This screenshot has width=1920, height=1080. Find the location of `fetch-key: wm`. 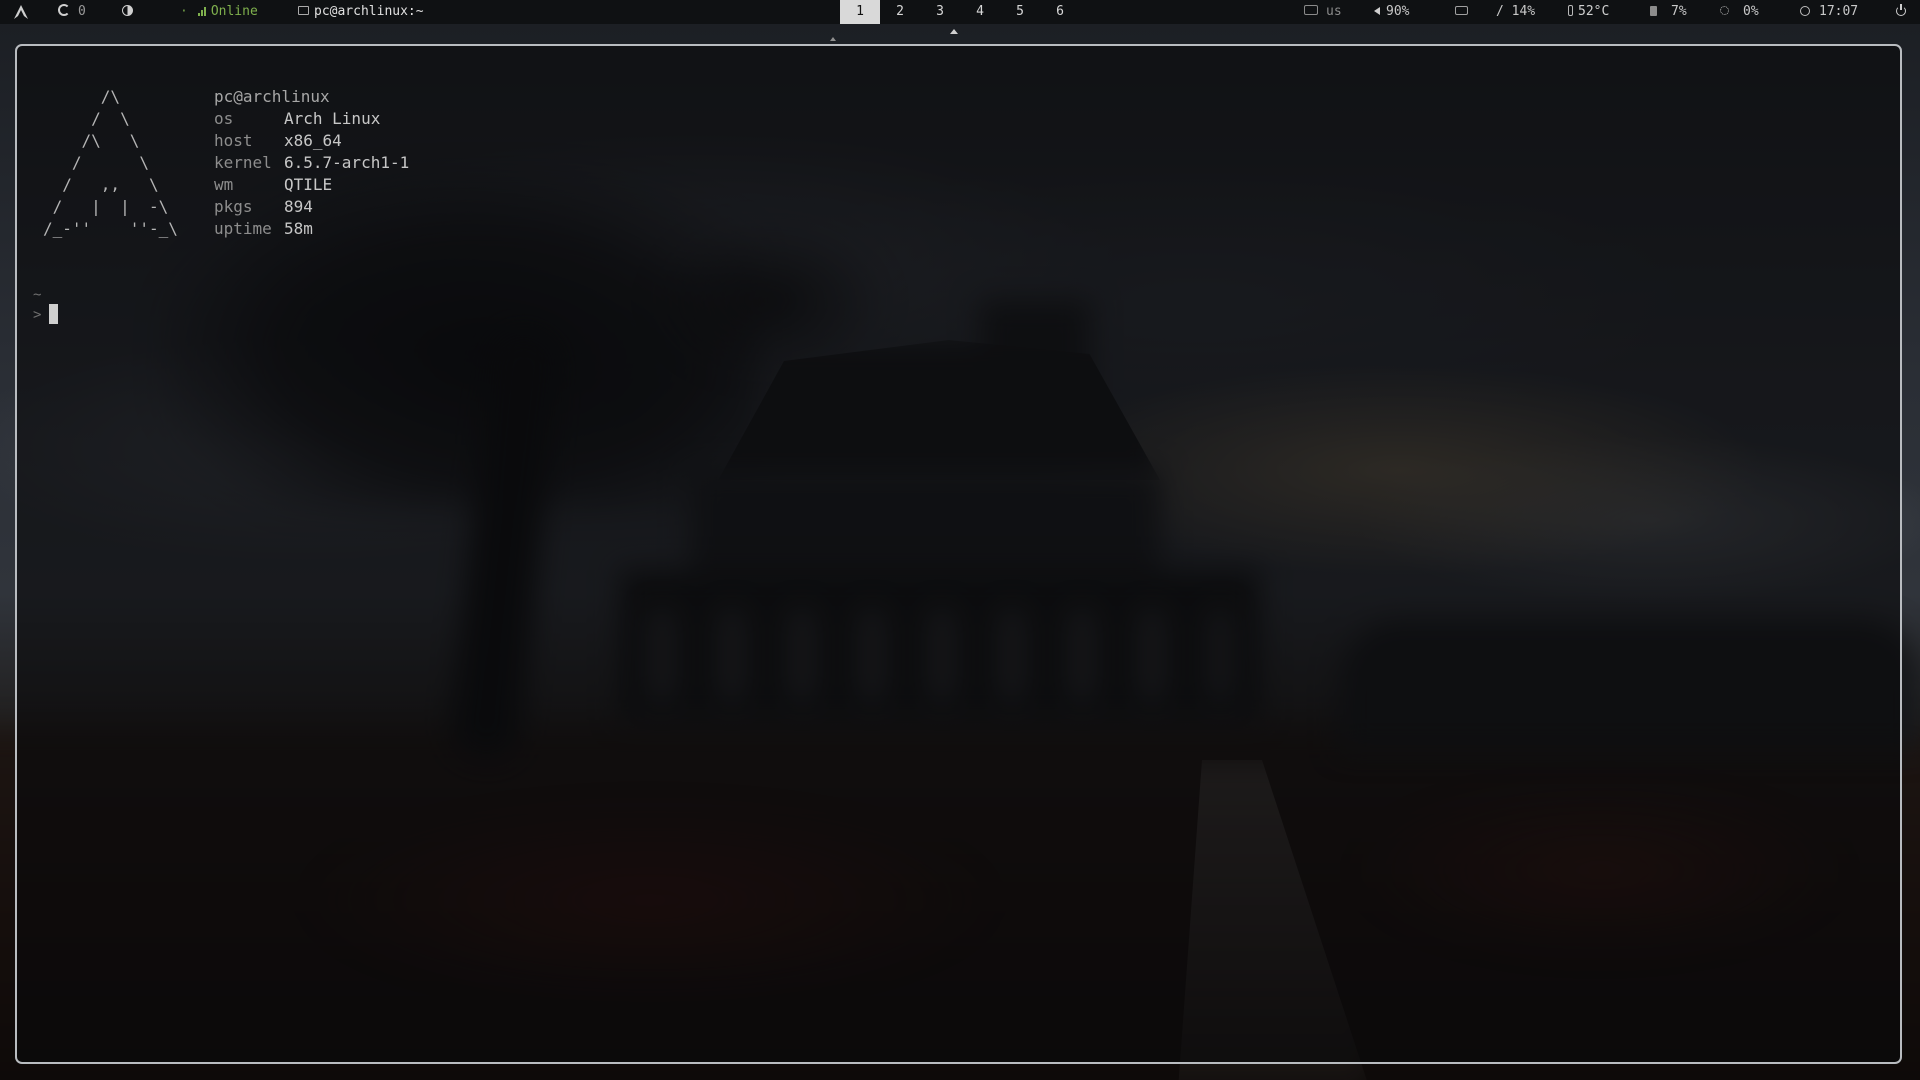

fetch-key: wm is located at coordinates (224, 184).